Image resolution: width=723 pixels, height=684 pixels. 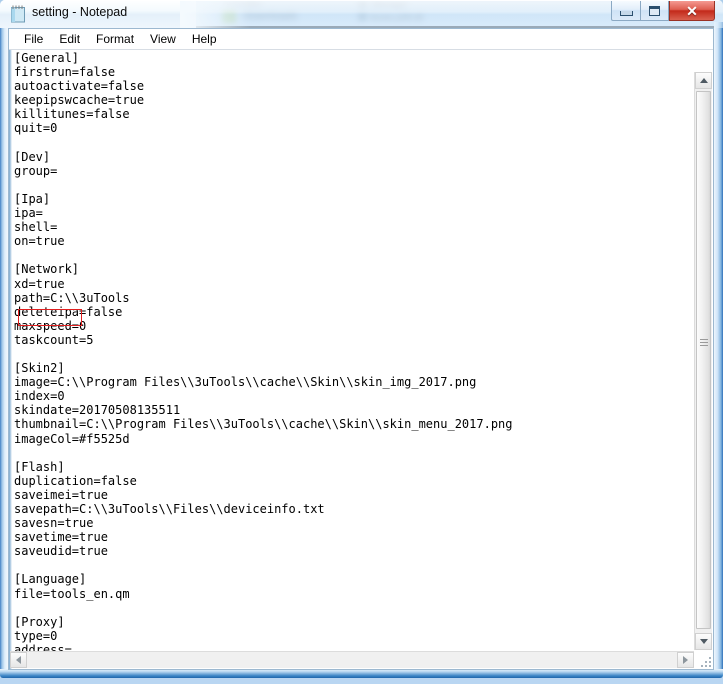 What do you see at coordinates (36, 128) in the screenshot?
I see `text-line: quit=0` at bounding box center [36, 128].